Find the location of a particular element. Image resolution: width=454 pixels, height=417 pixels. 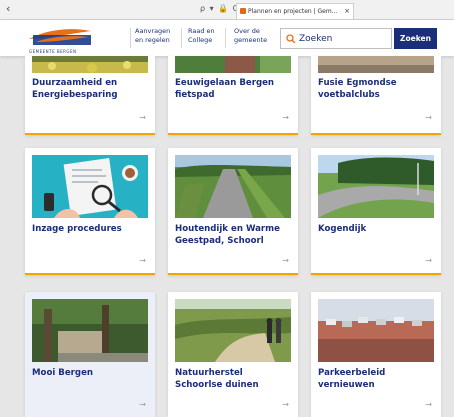

card-title-line: Eeuwigelaan Bergen is located at coordinates (225, 83).